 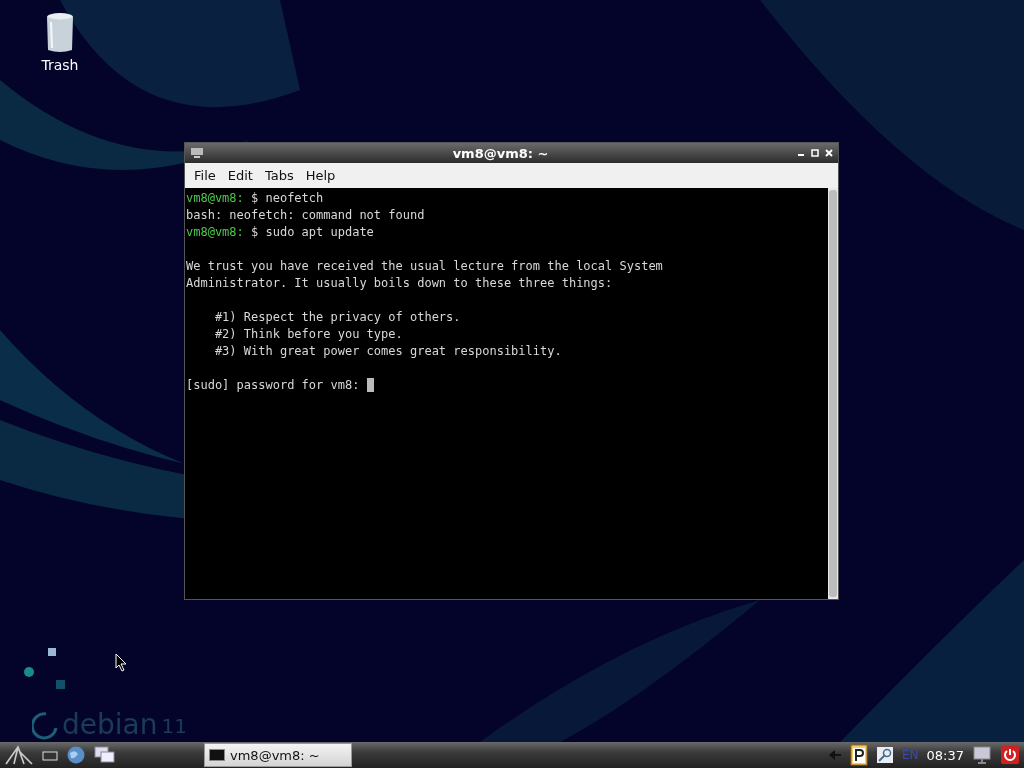 I want to click on output-text: #1) Respect the privacy of others., so click(x=337, y=317).